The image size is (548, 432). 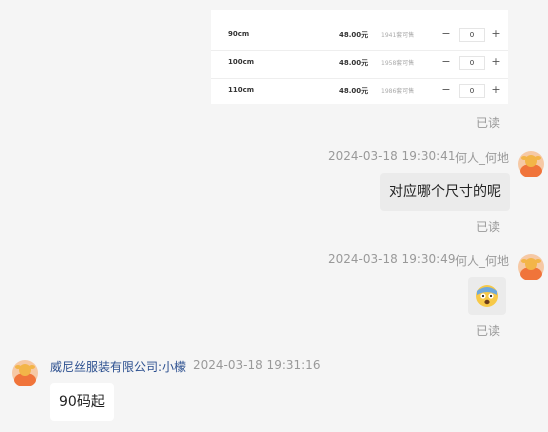 I want to click on message-sender: 威尼丝服装有限公司:小檬, so click(x=118, y=366).